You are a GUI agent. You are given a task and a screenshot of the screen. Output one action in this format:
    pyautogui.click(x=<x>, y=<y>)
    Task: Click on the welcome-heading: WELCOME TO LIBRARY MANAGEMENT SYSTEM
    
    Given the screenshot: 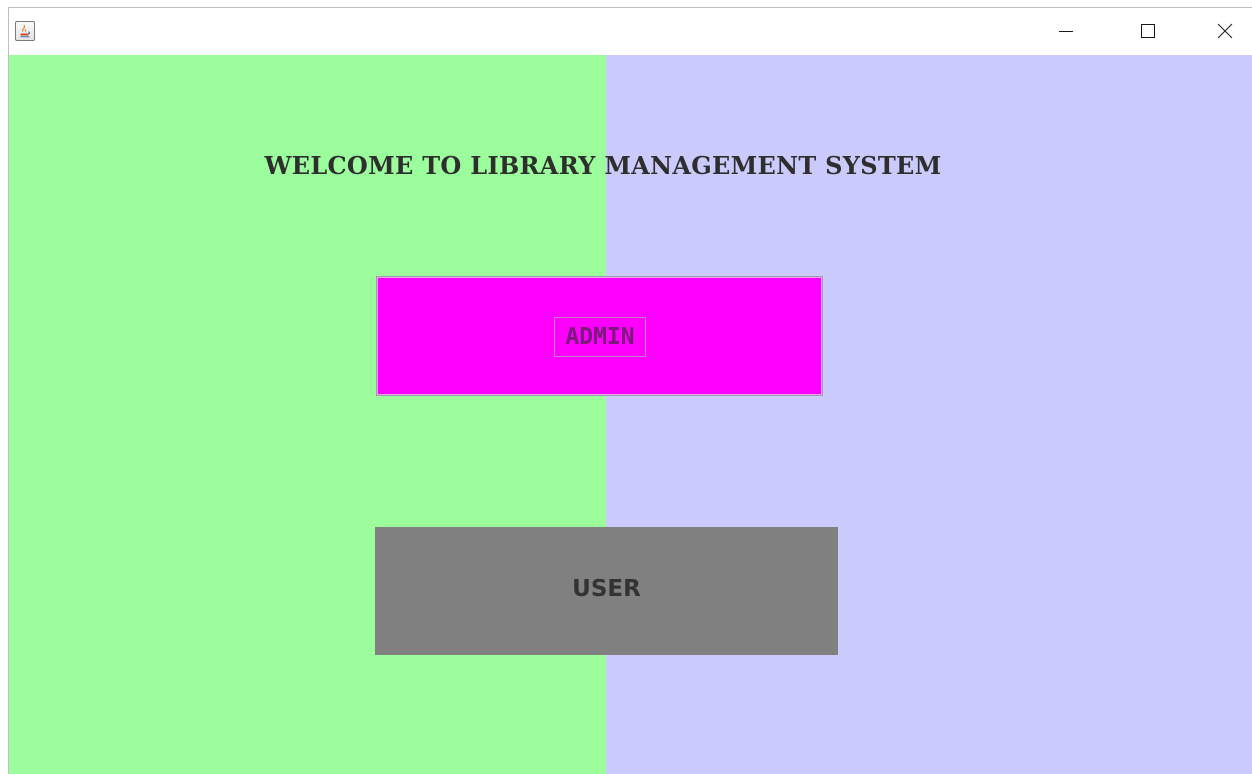 What is the action you would take?
    pyautogui.click(x=603, y=165)
    